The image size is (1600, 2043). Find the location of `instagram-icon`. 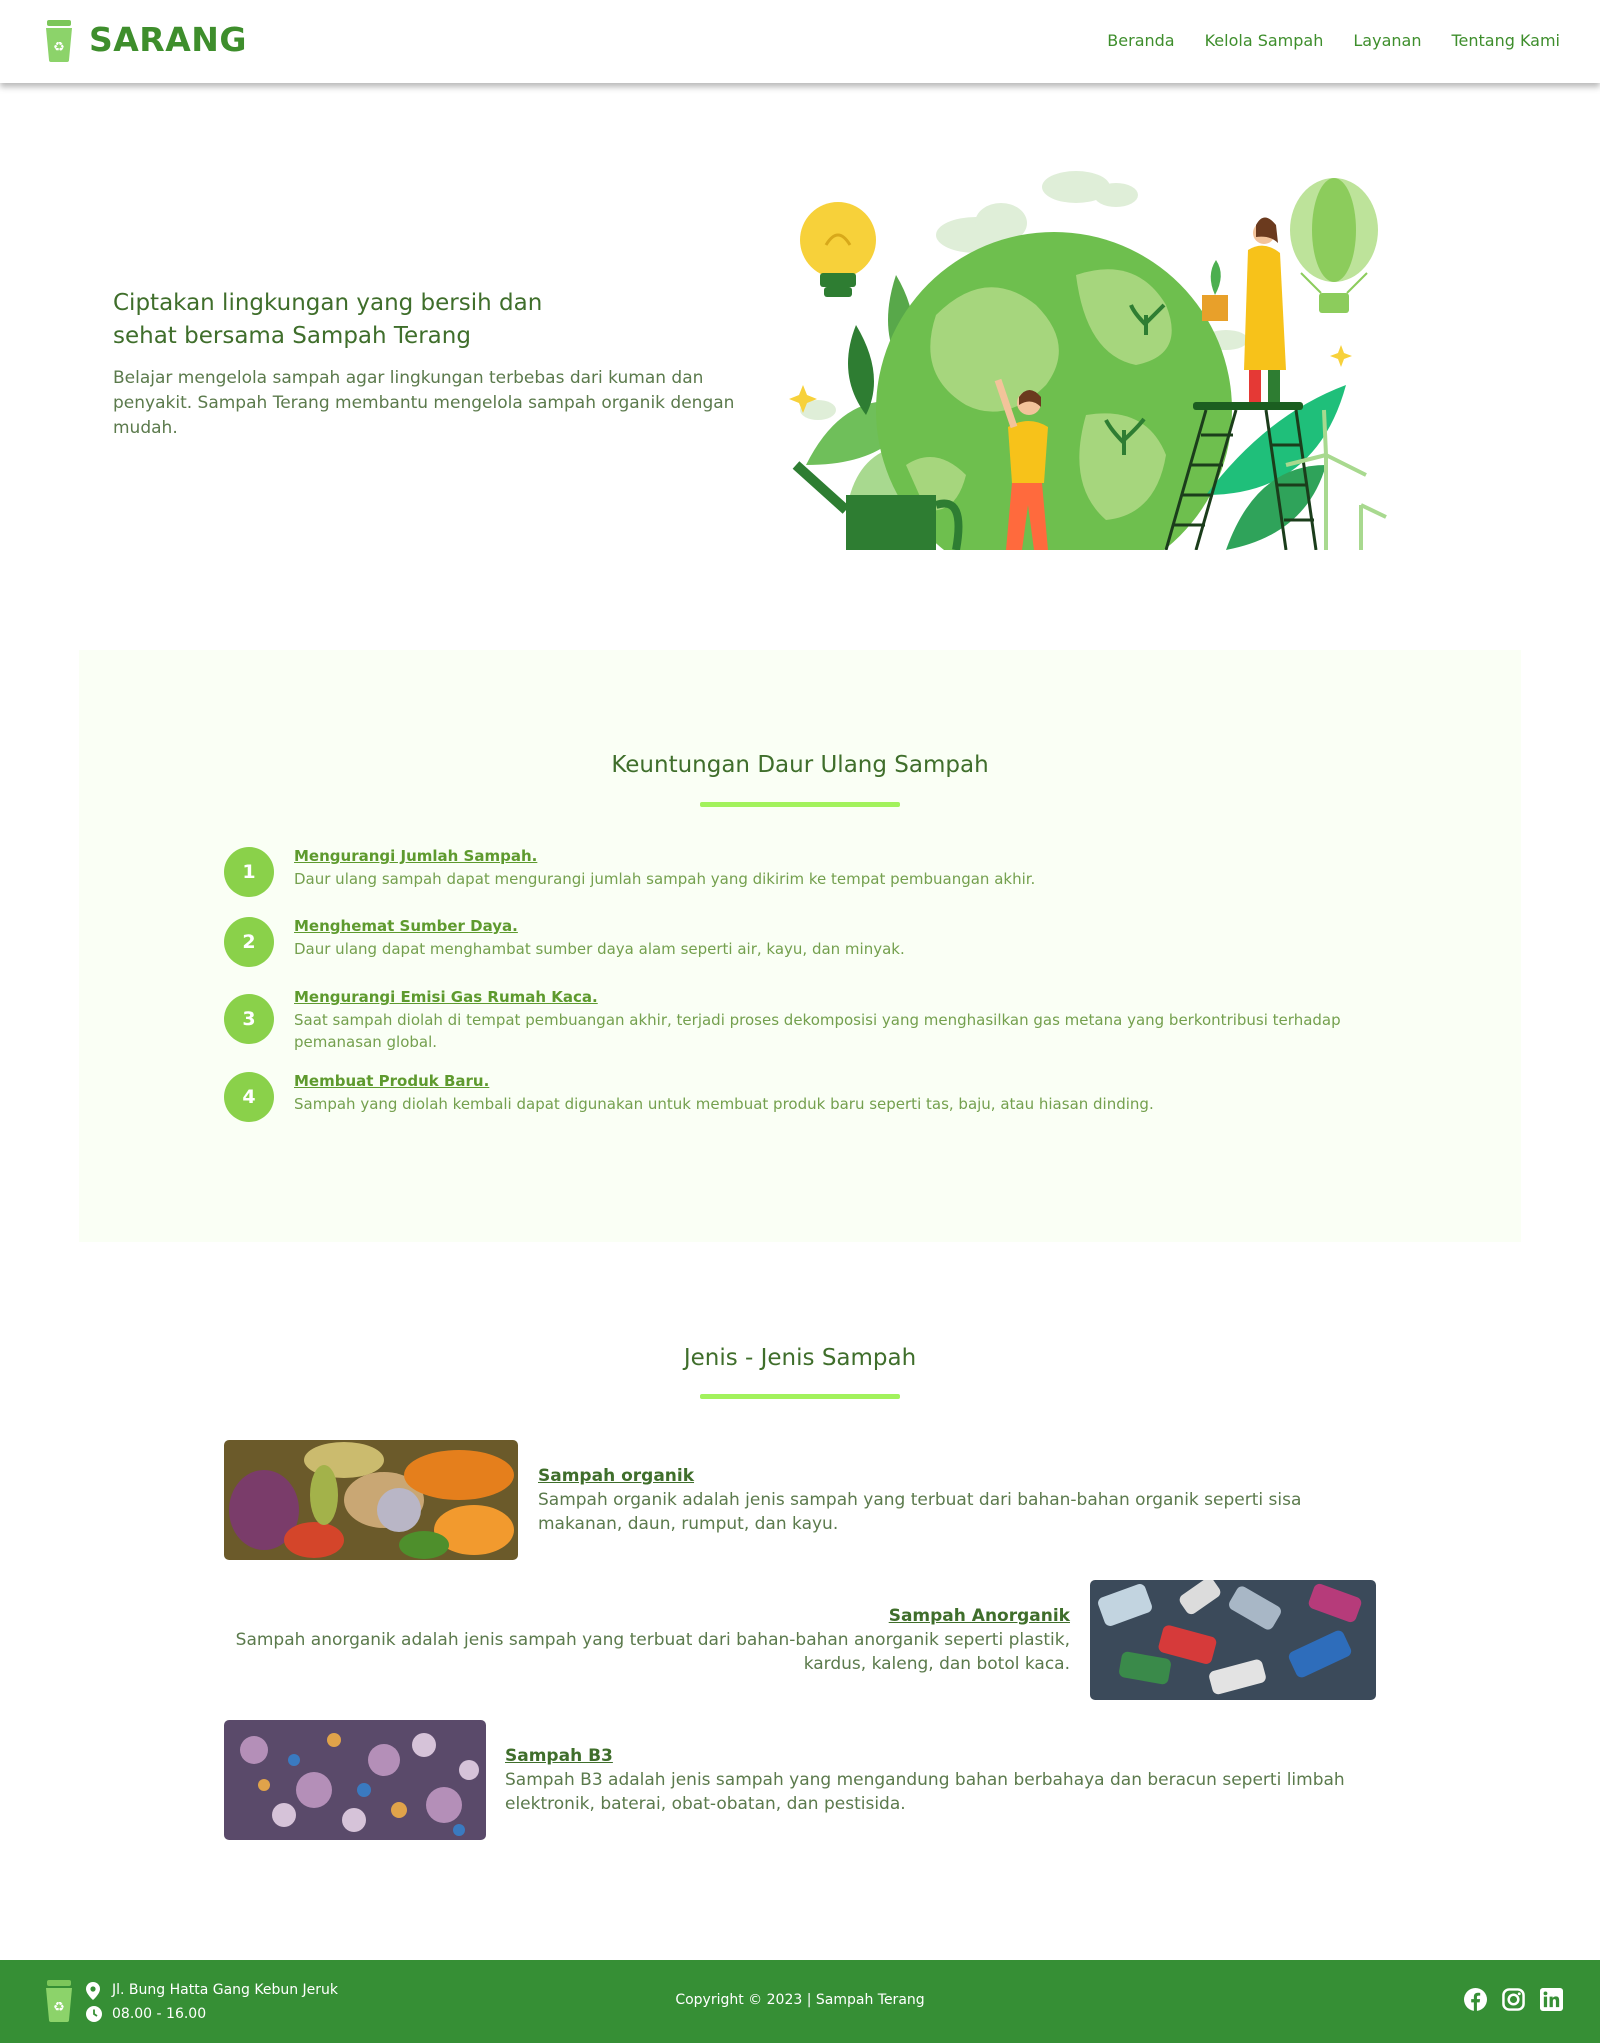

instagram-icon is located at coordinates (1513, 1999).